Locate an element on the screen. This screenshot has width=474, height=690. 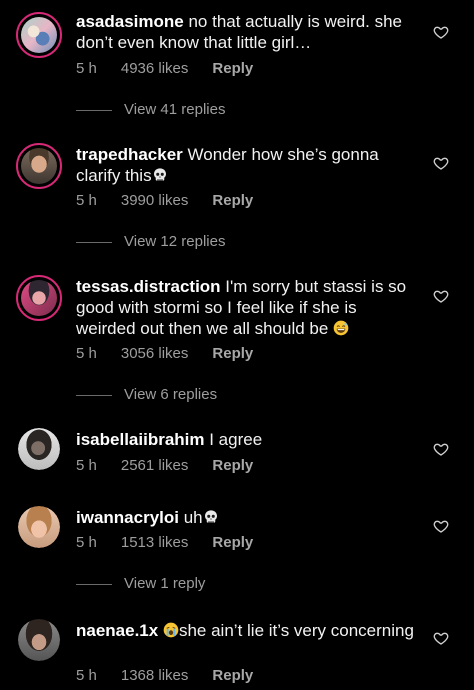
grinning-sweat-emoji is located at coordinates (341, 328).